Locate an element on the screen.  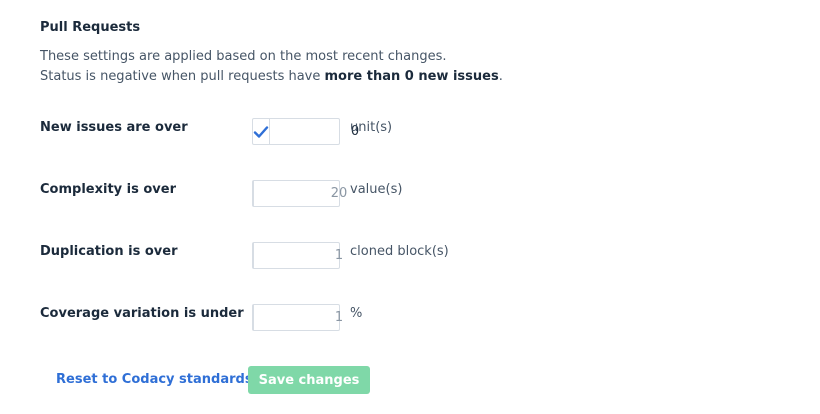
duplication-label: Duplication is over is located at coordinates (109, 251).